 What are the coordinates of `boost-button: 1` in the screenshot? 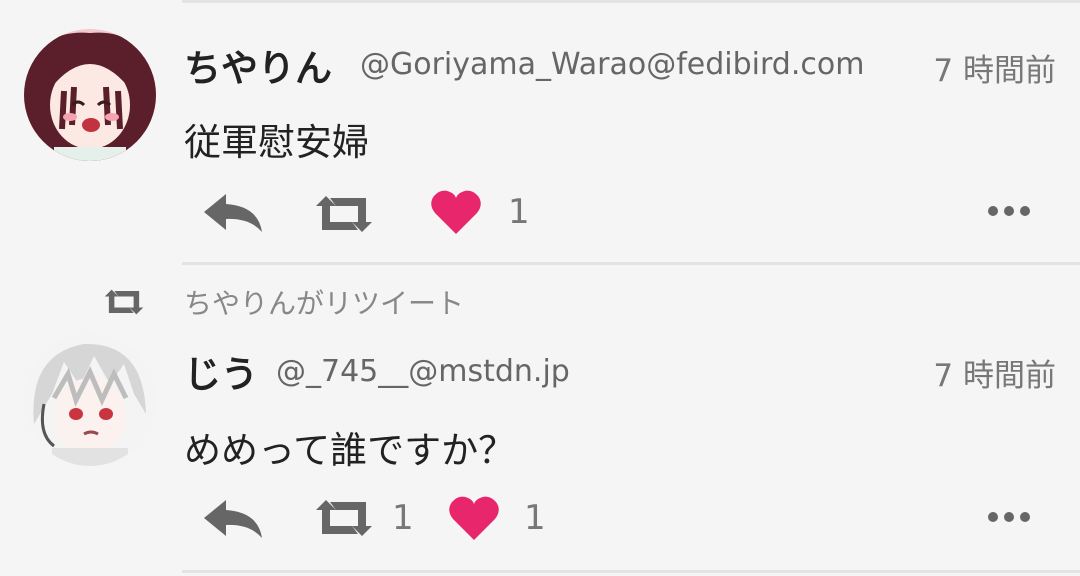 It's located at (363, 518).